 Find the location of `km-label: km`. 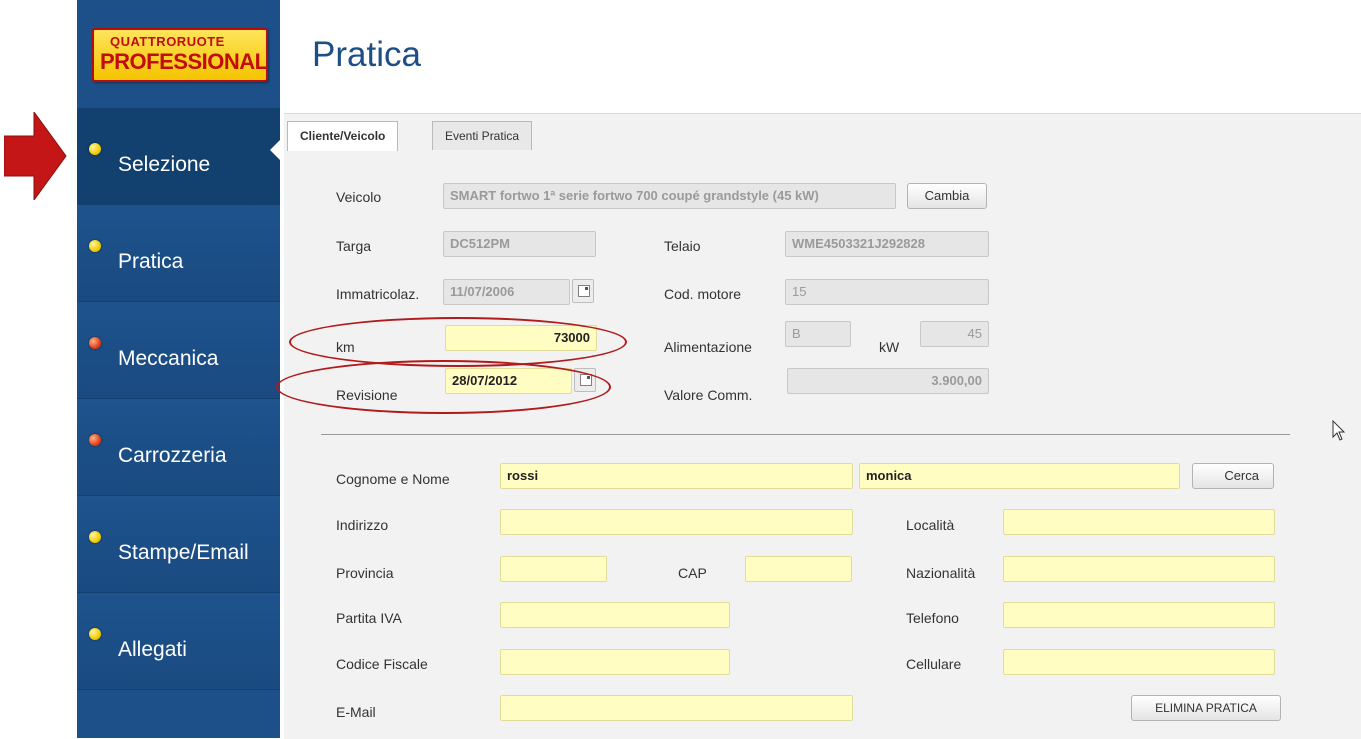

km-label: km is located at coordinates (345, 347).